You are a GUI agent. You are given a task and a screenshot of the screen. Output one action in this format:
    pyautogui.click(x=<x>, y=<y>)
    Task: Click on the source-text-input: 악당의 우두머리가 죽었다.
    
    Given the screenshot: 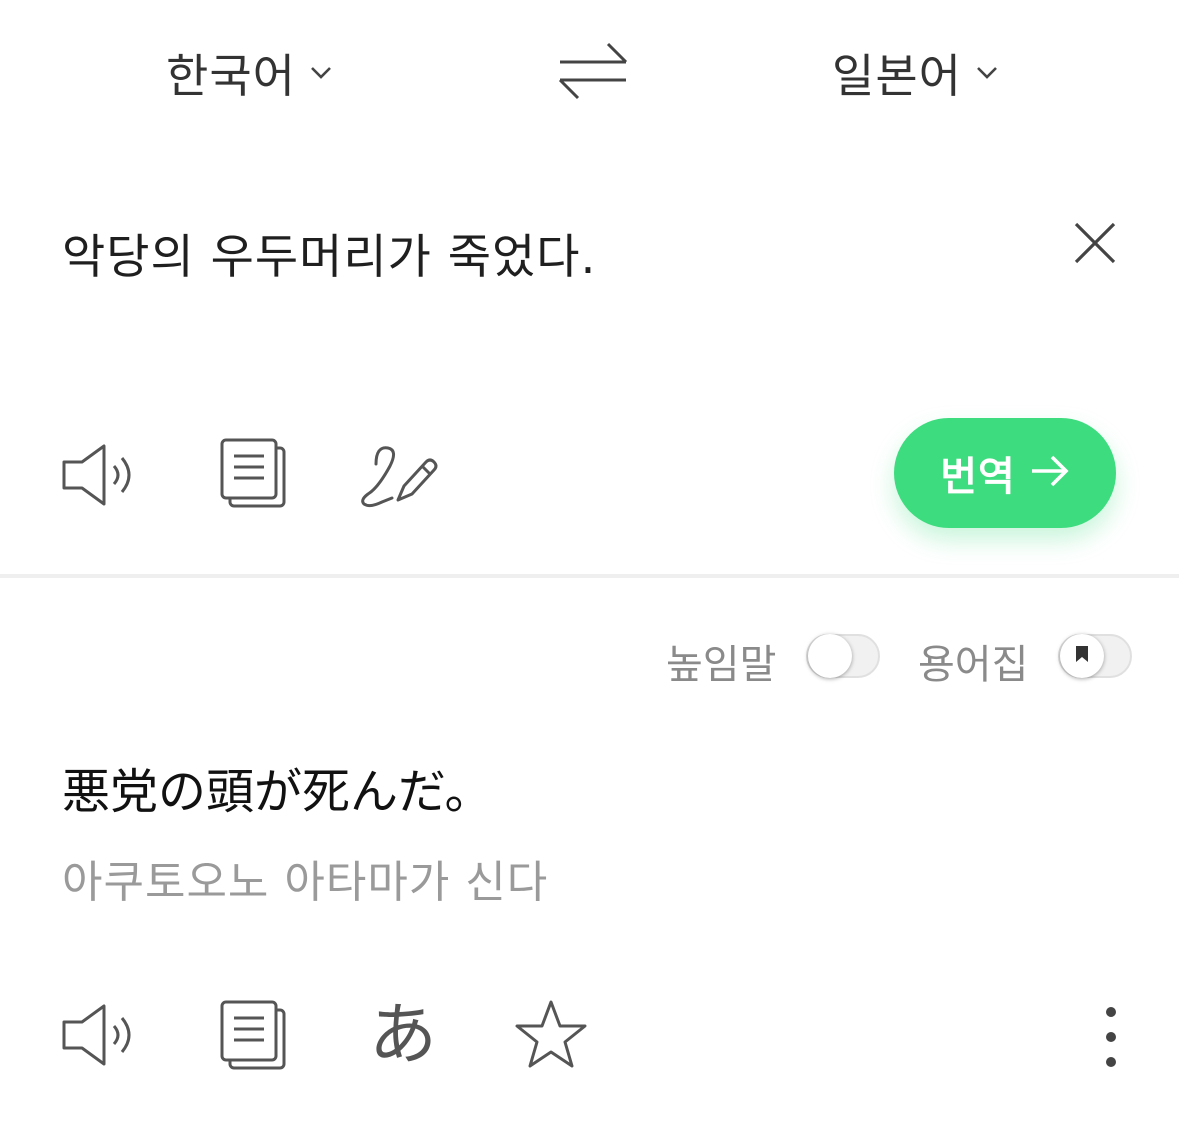 What is the action you would take?
    pyautogui.click(x=329, y=252)
    